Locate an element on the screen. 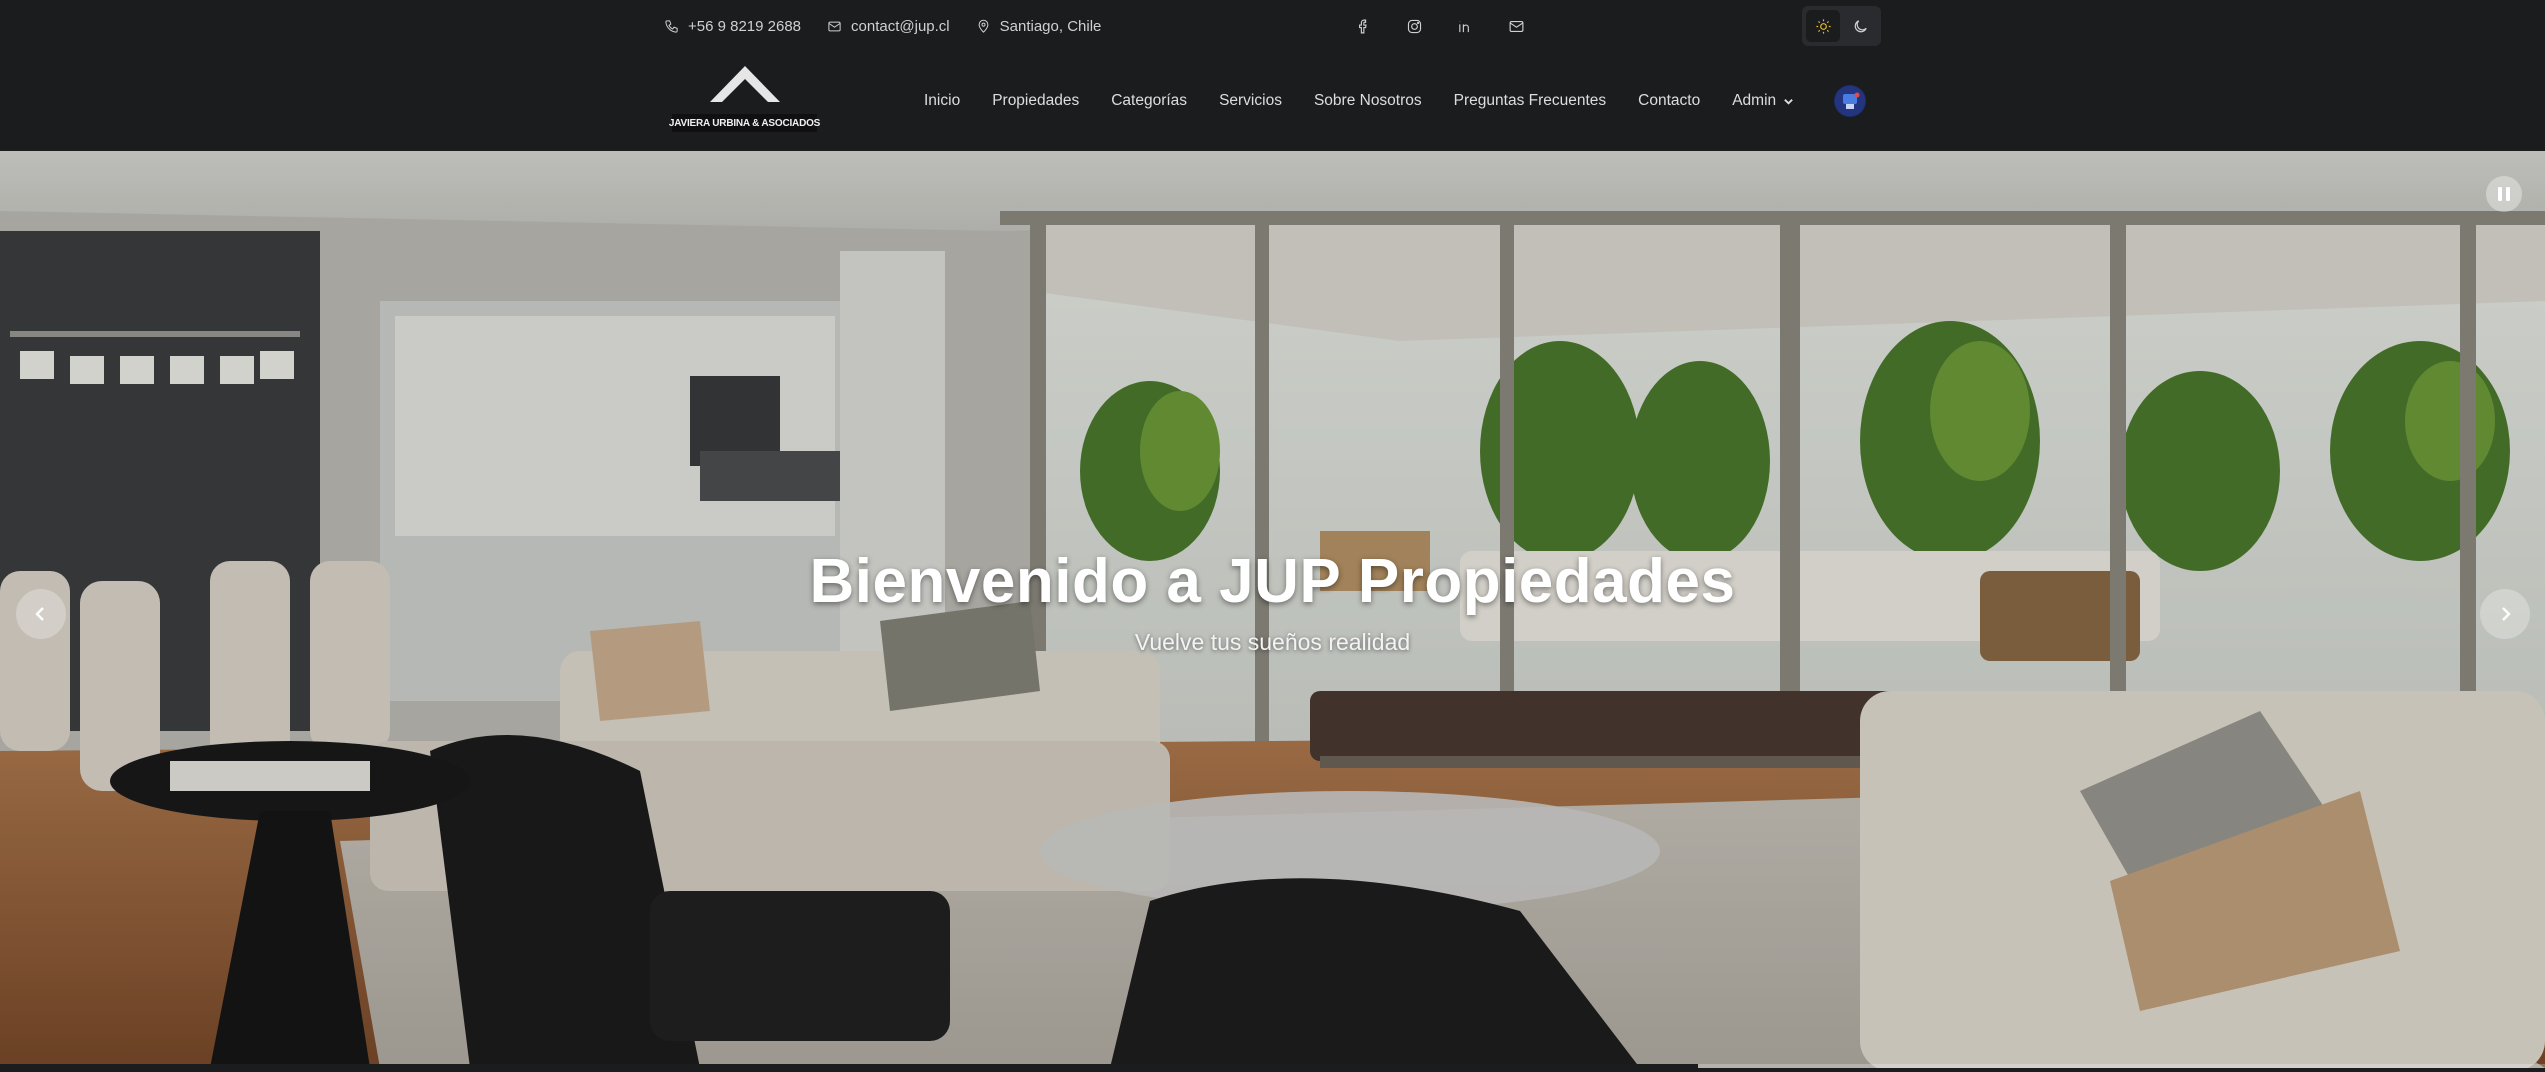 The image size is (2545, 1072). sun-icon is located at coordinates (1823, 26).